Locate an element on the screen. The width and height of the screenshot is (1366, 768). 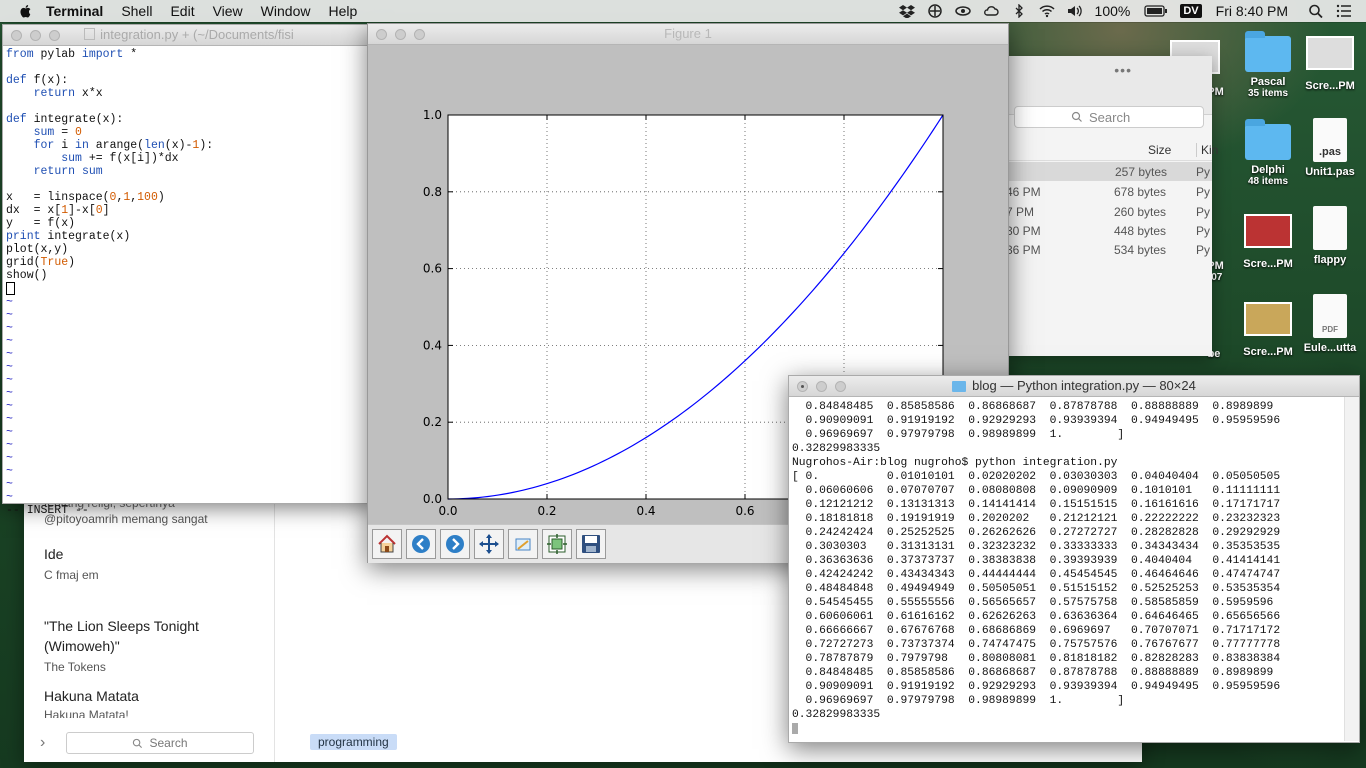
desktop-file-euler-pdf: PDF Eule...utta is located at coordinates (1328, 324).